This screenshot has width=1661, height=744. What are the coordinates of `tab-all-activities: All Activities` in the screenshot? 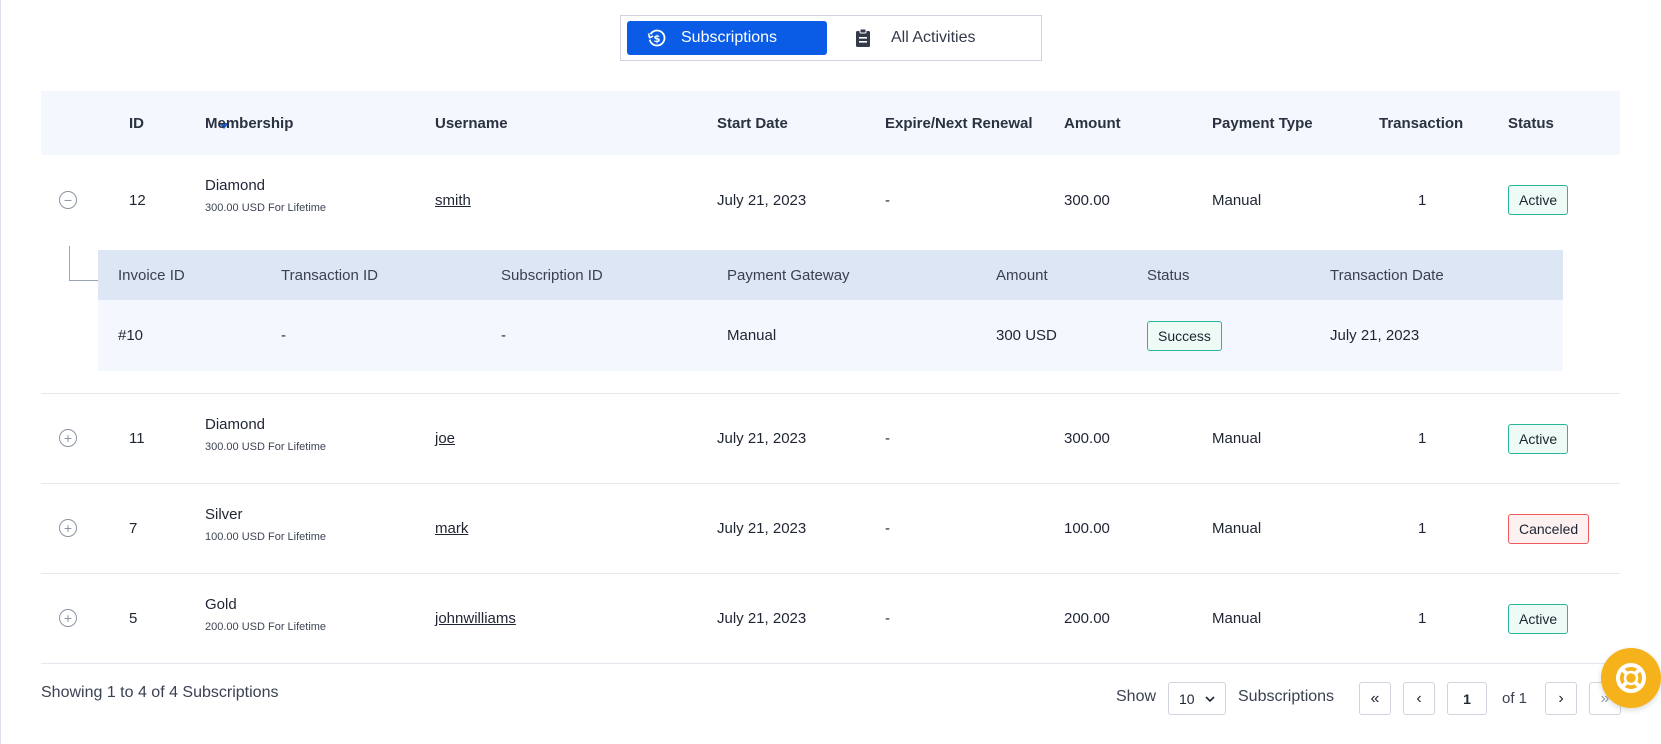 It's located at (943, 38).